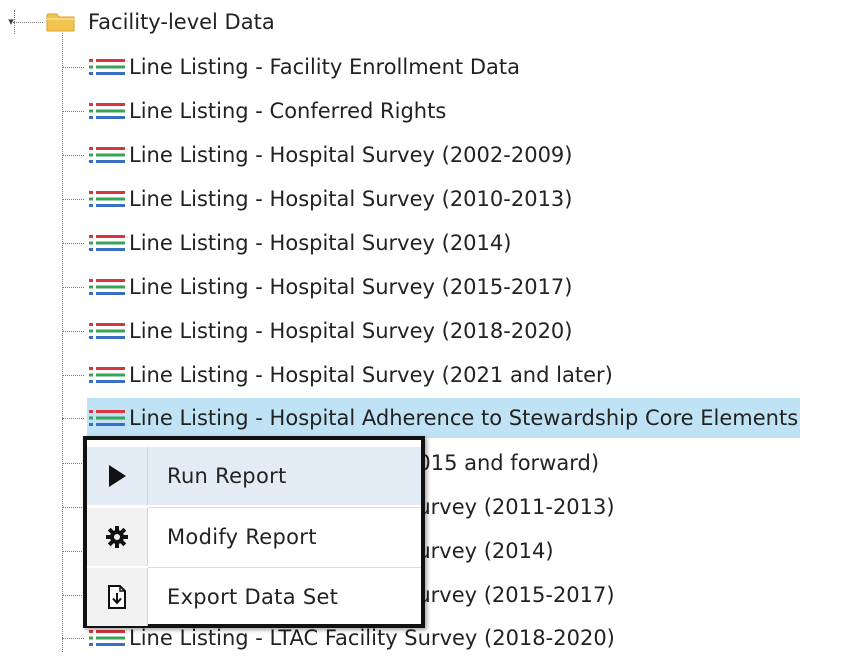 The height and width of the screenshot is (658, 845). I want to click on play-icon, so click(117, 476).